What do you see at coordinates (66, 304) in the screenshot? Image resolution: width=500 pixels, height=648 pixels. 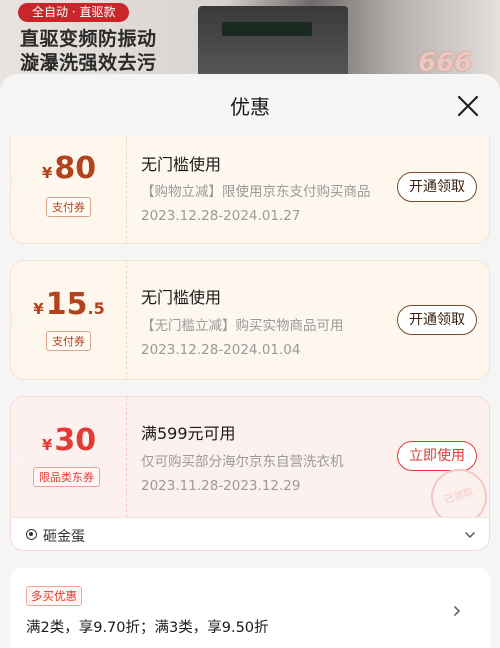 I see `amount-value: 15` at bounding box center [66, 304].